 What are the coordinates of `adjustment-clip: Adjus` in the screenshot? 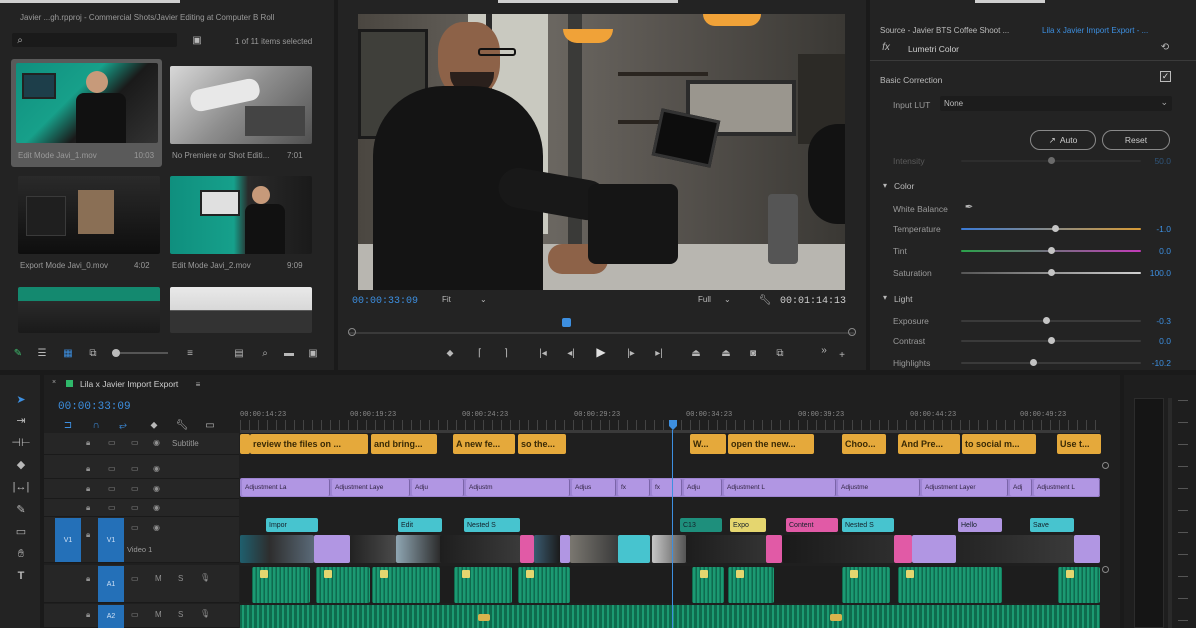 It's located at (594, 487).